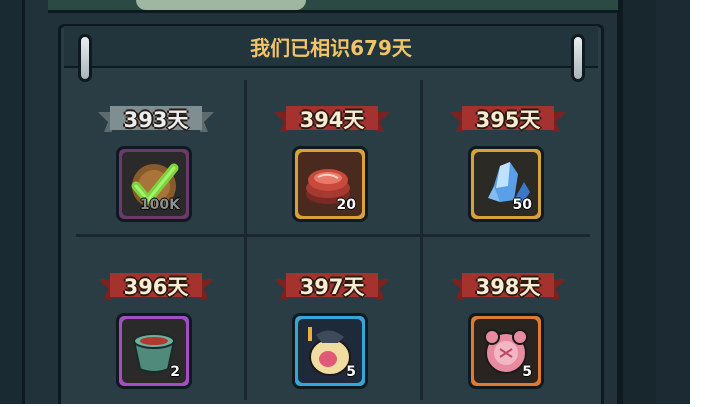 Image resolution: width=720 pixels, height=407 pixels. Describe the element at coordinates (156, 120) in the screenshot. I see `day-label: 393天` at that location.